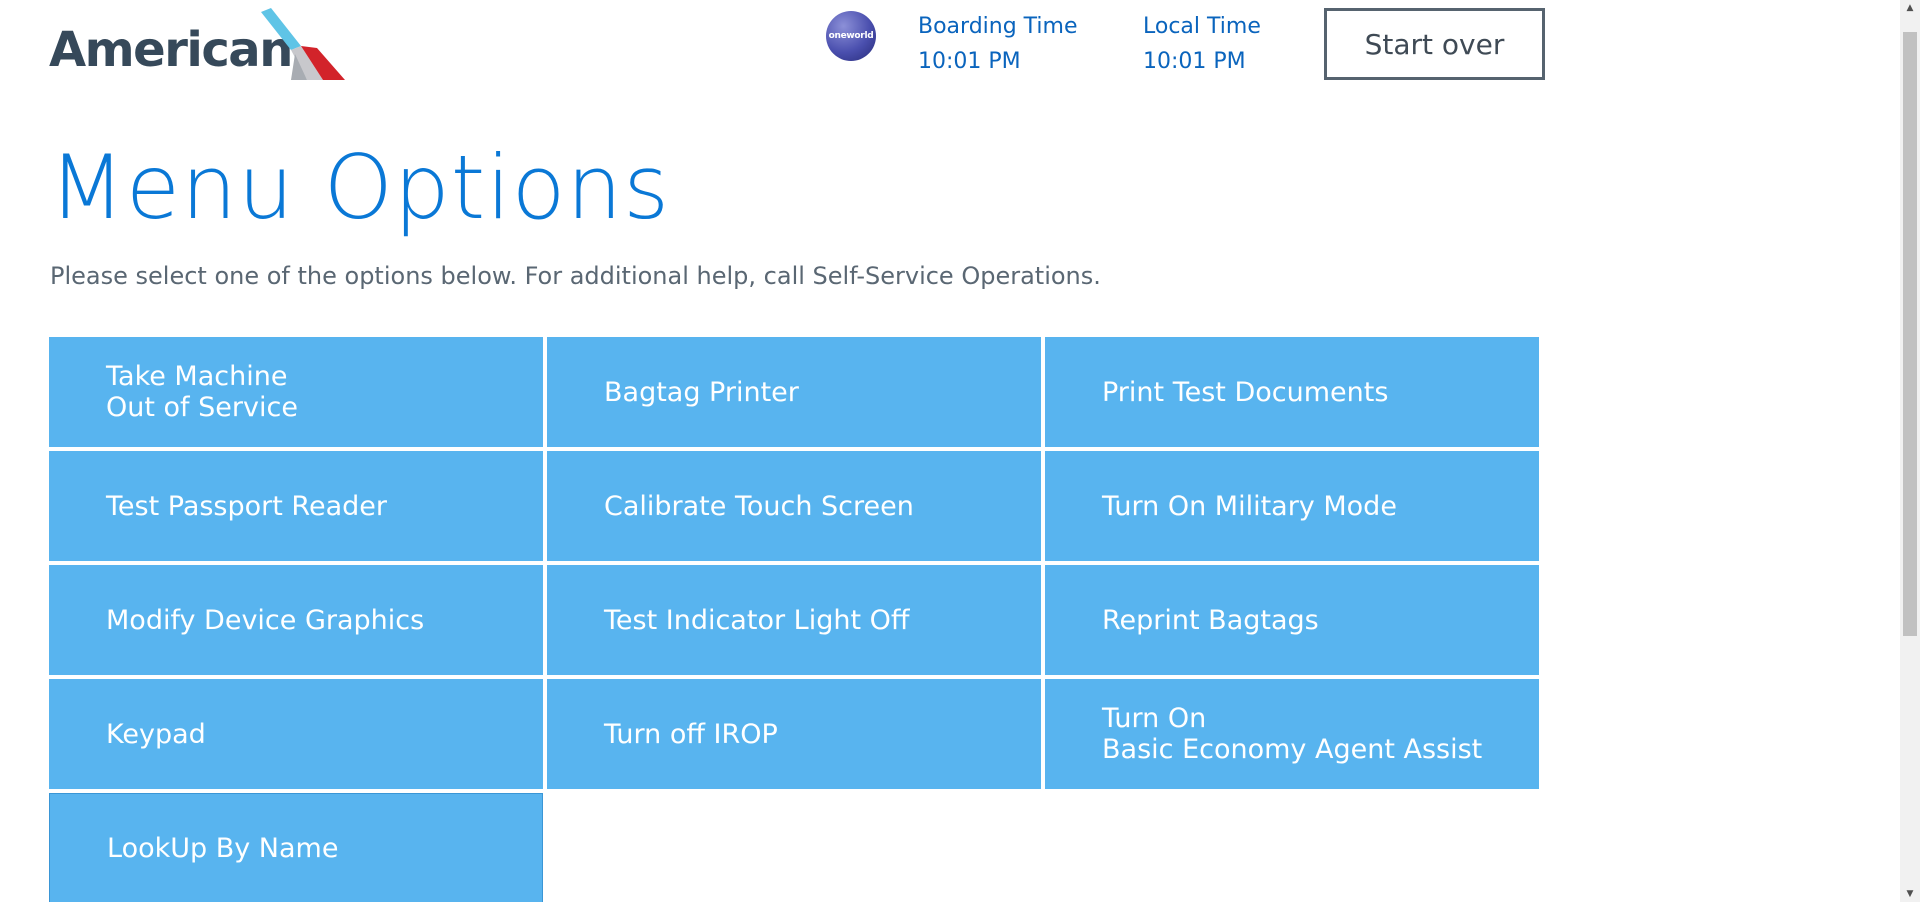 The height and width of the screenshot is (902, 1920). I want to click on option-lookup-by-name: LookUp By Name, so click(296, 847).